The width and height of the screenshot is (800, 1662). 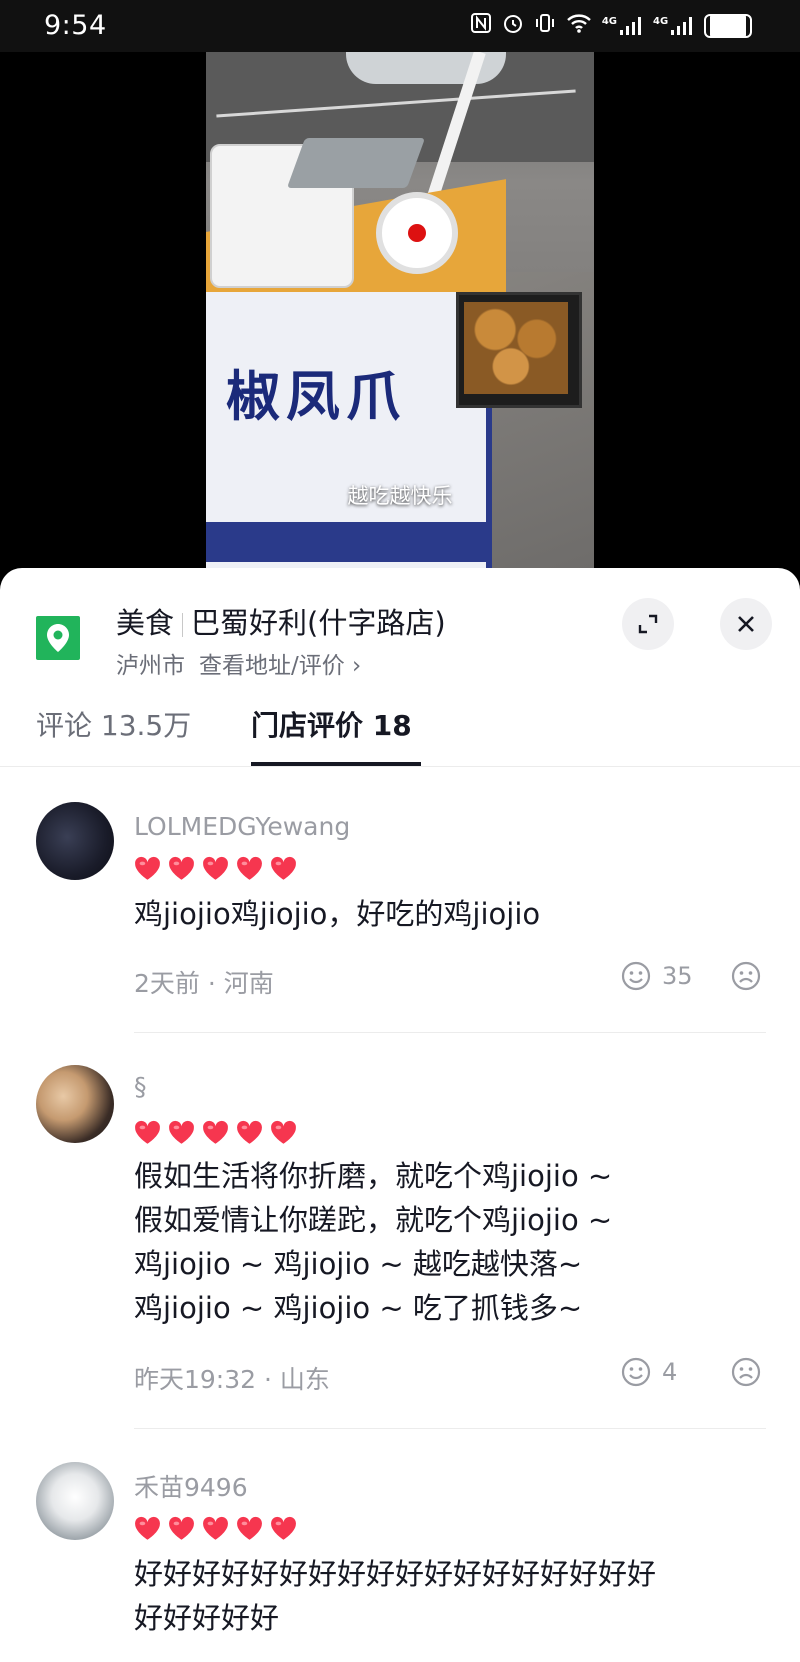 I want to click on review-meta: 昨天19:32 · 山东, so click(x=232, y=1379).